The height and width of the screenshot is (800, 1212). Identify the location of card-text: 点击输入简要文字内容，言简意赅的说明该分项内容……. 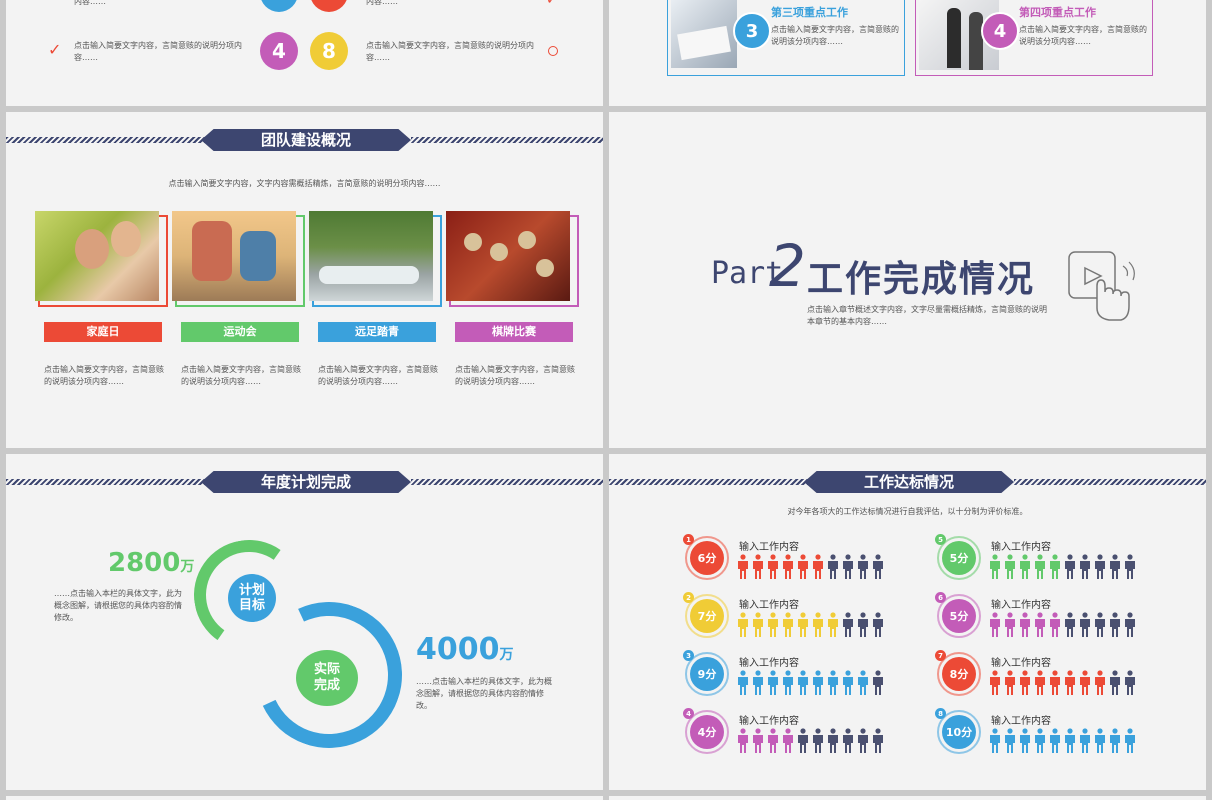
(241, 375).